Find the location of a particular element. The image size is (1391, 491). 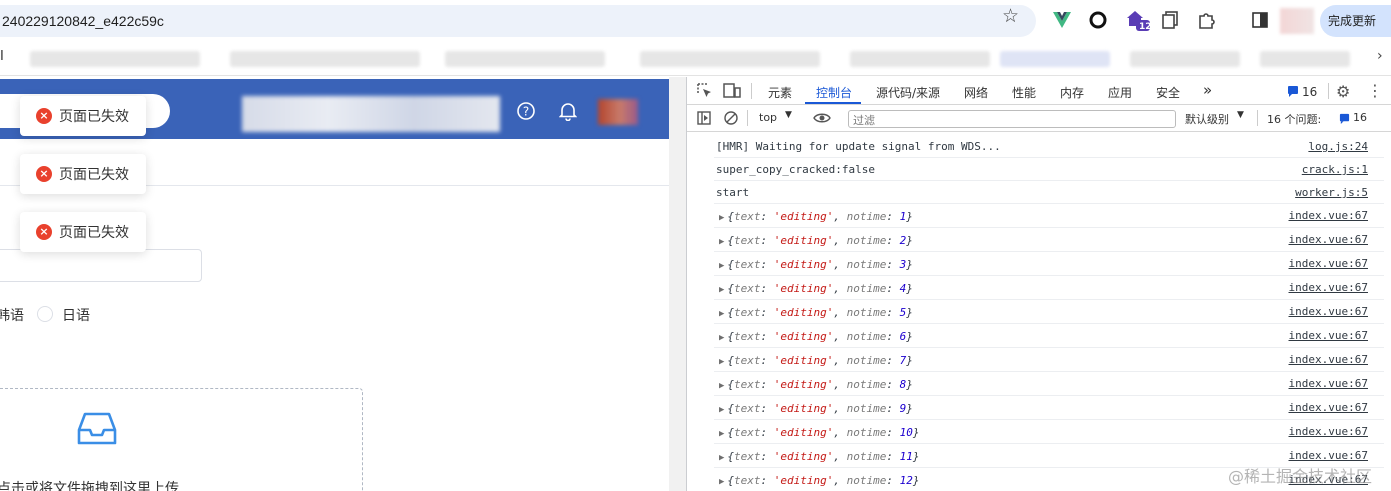

profile-avatar is located at coordinates (1297, 21).